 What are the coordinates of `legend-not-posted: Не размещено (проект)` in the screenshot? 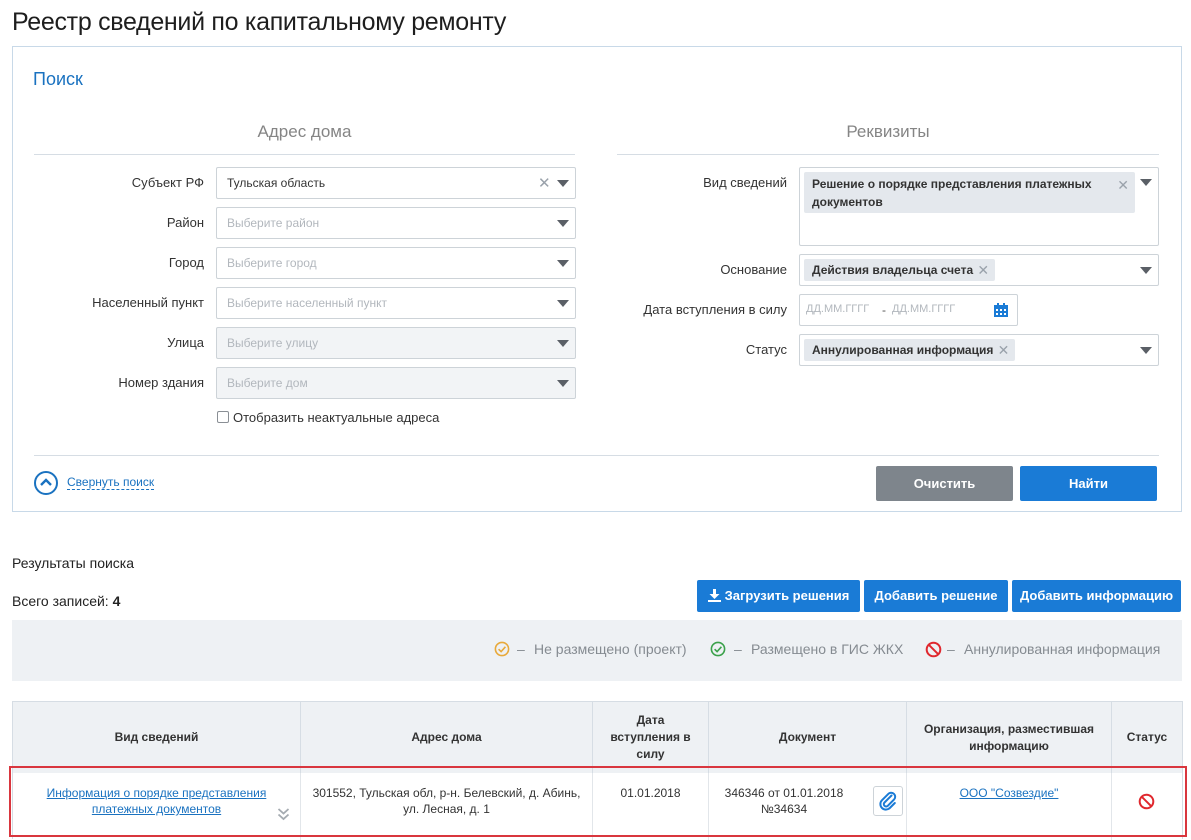 It's located at (610, 649).